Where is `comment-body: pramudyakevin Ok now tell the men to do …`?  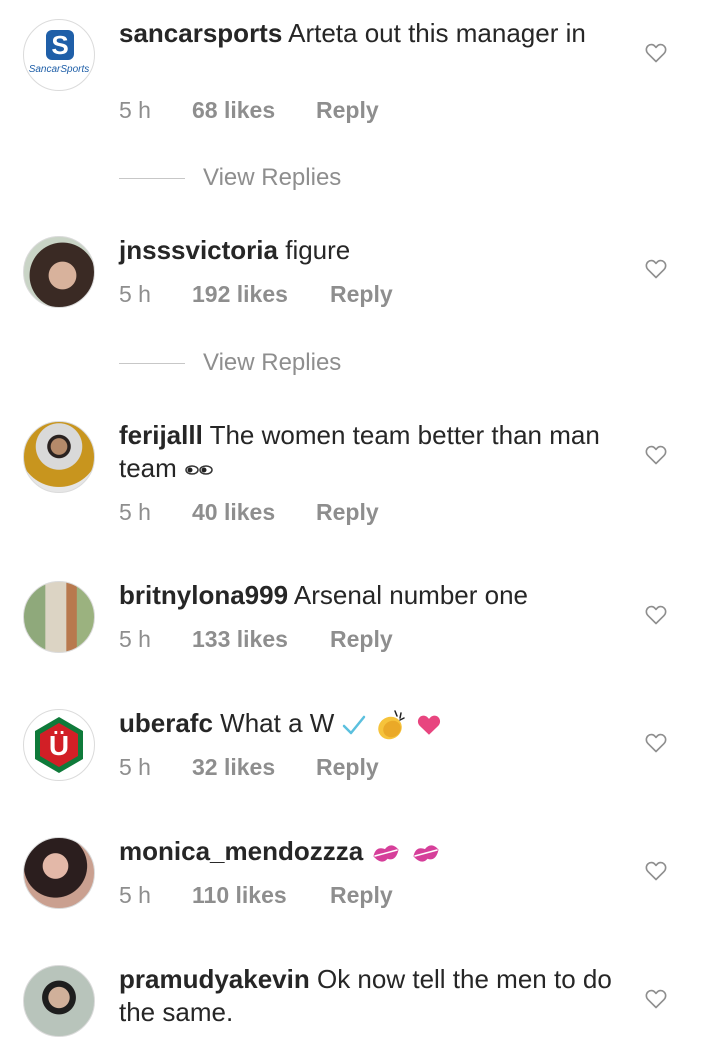 comment-body: pramudyakevin Ok now tell the men to do … is located at coordinates (369, 996).